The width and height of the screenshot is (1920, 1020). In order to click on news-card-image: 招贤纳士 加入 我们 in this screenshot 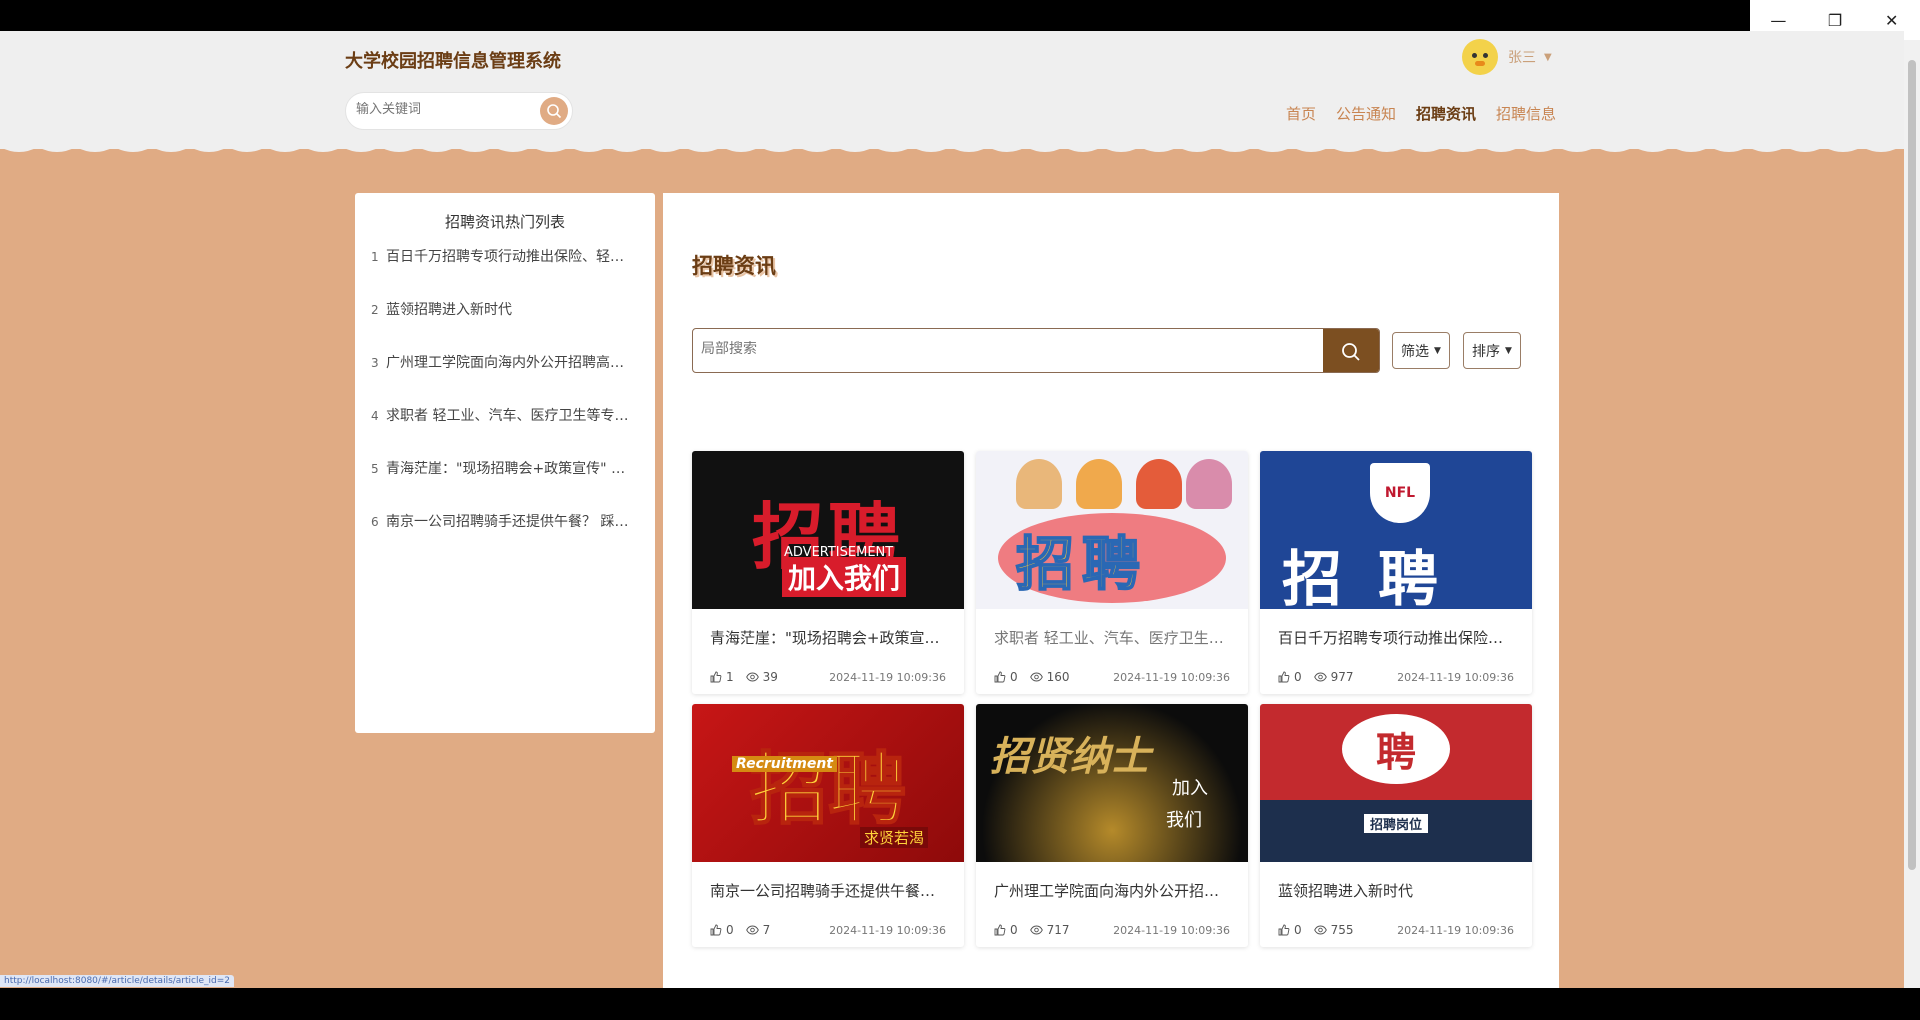, I will do `click(1112, 783)`.